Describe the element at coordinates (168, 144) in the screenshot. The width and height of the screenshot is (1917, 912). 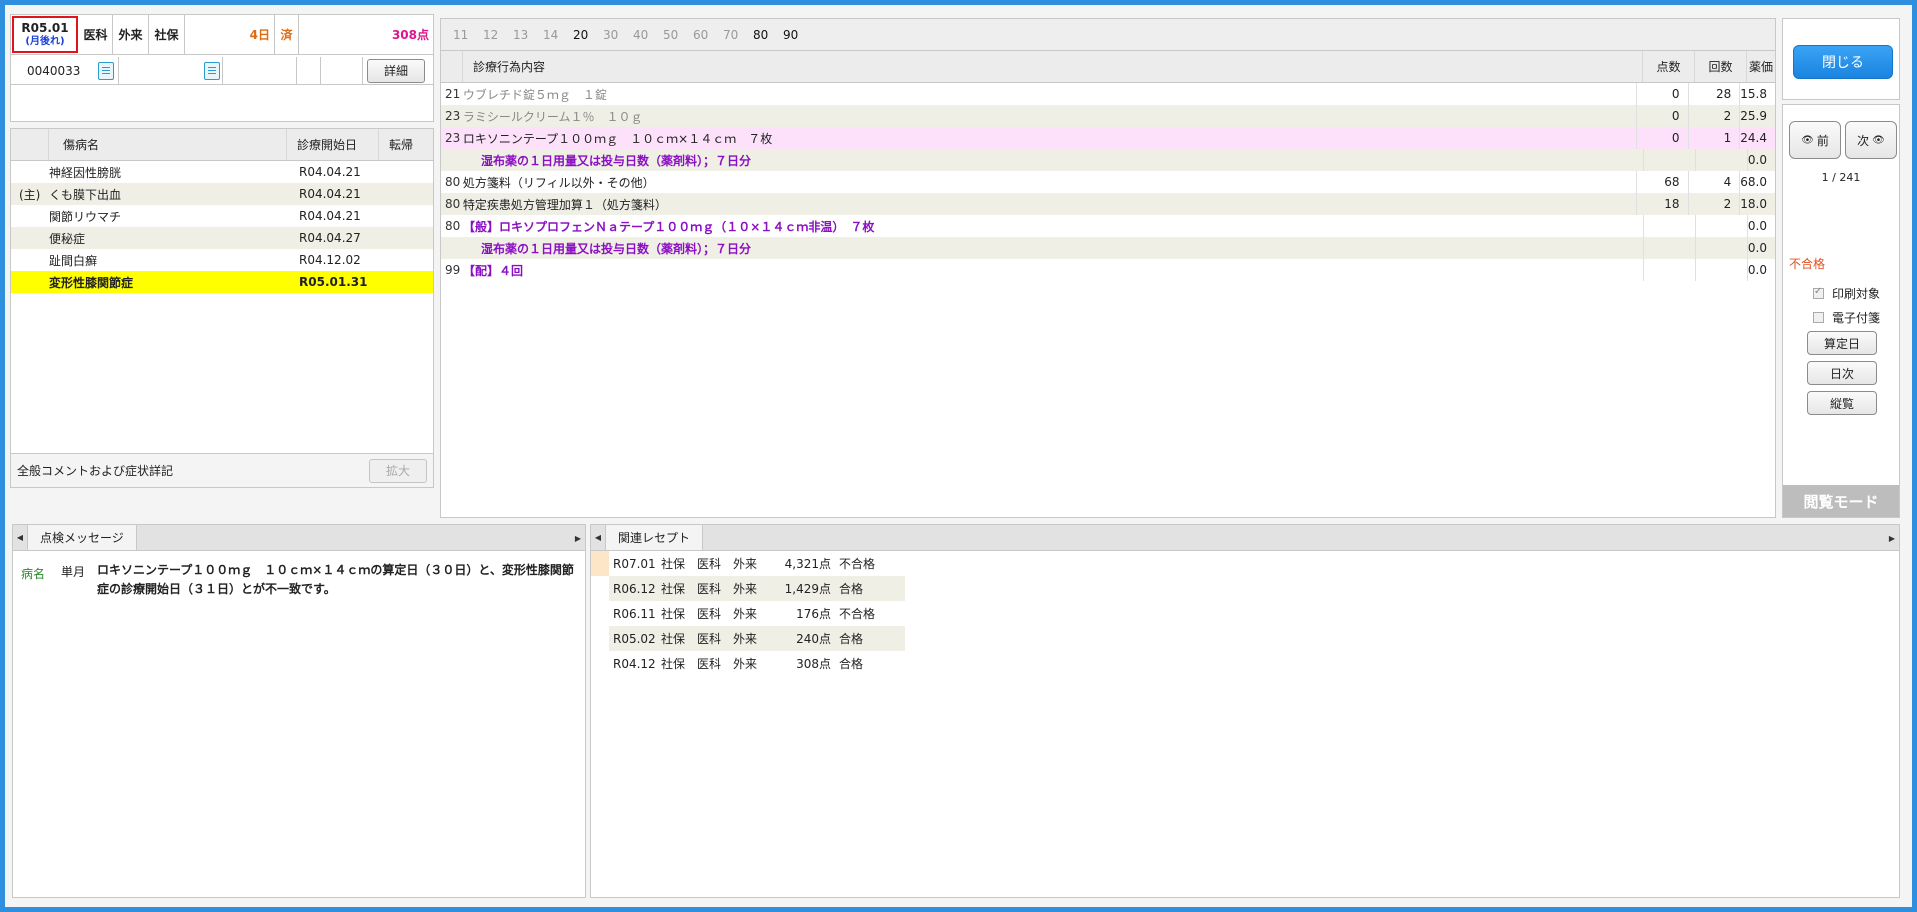
I see `disease-name-header: 傷病名` at that location.